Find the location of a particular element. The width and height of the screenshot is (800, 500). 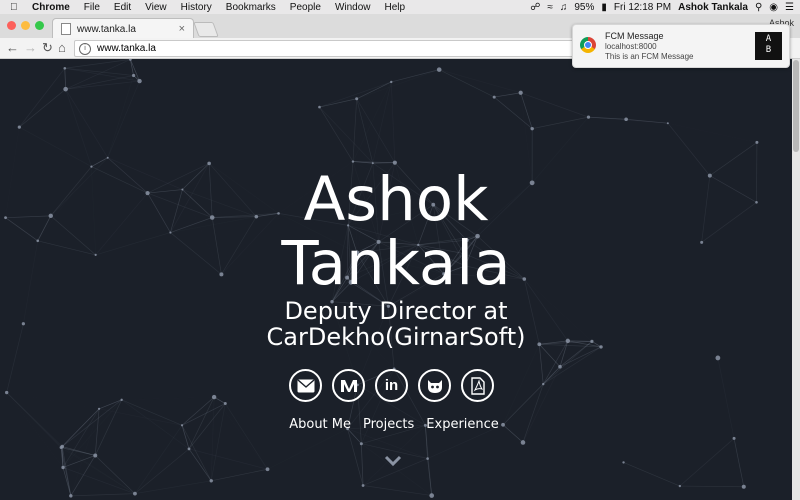

menu-bookmarks: Bookmarks is located at coordinates (251, 7).